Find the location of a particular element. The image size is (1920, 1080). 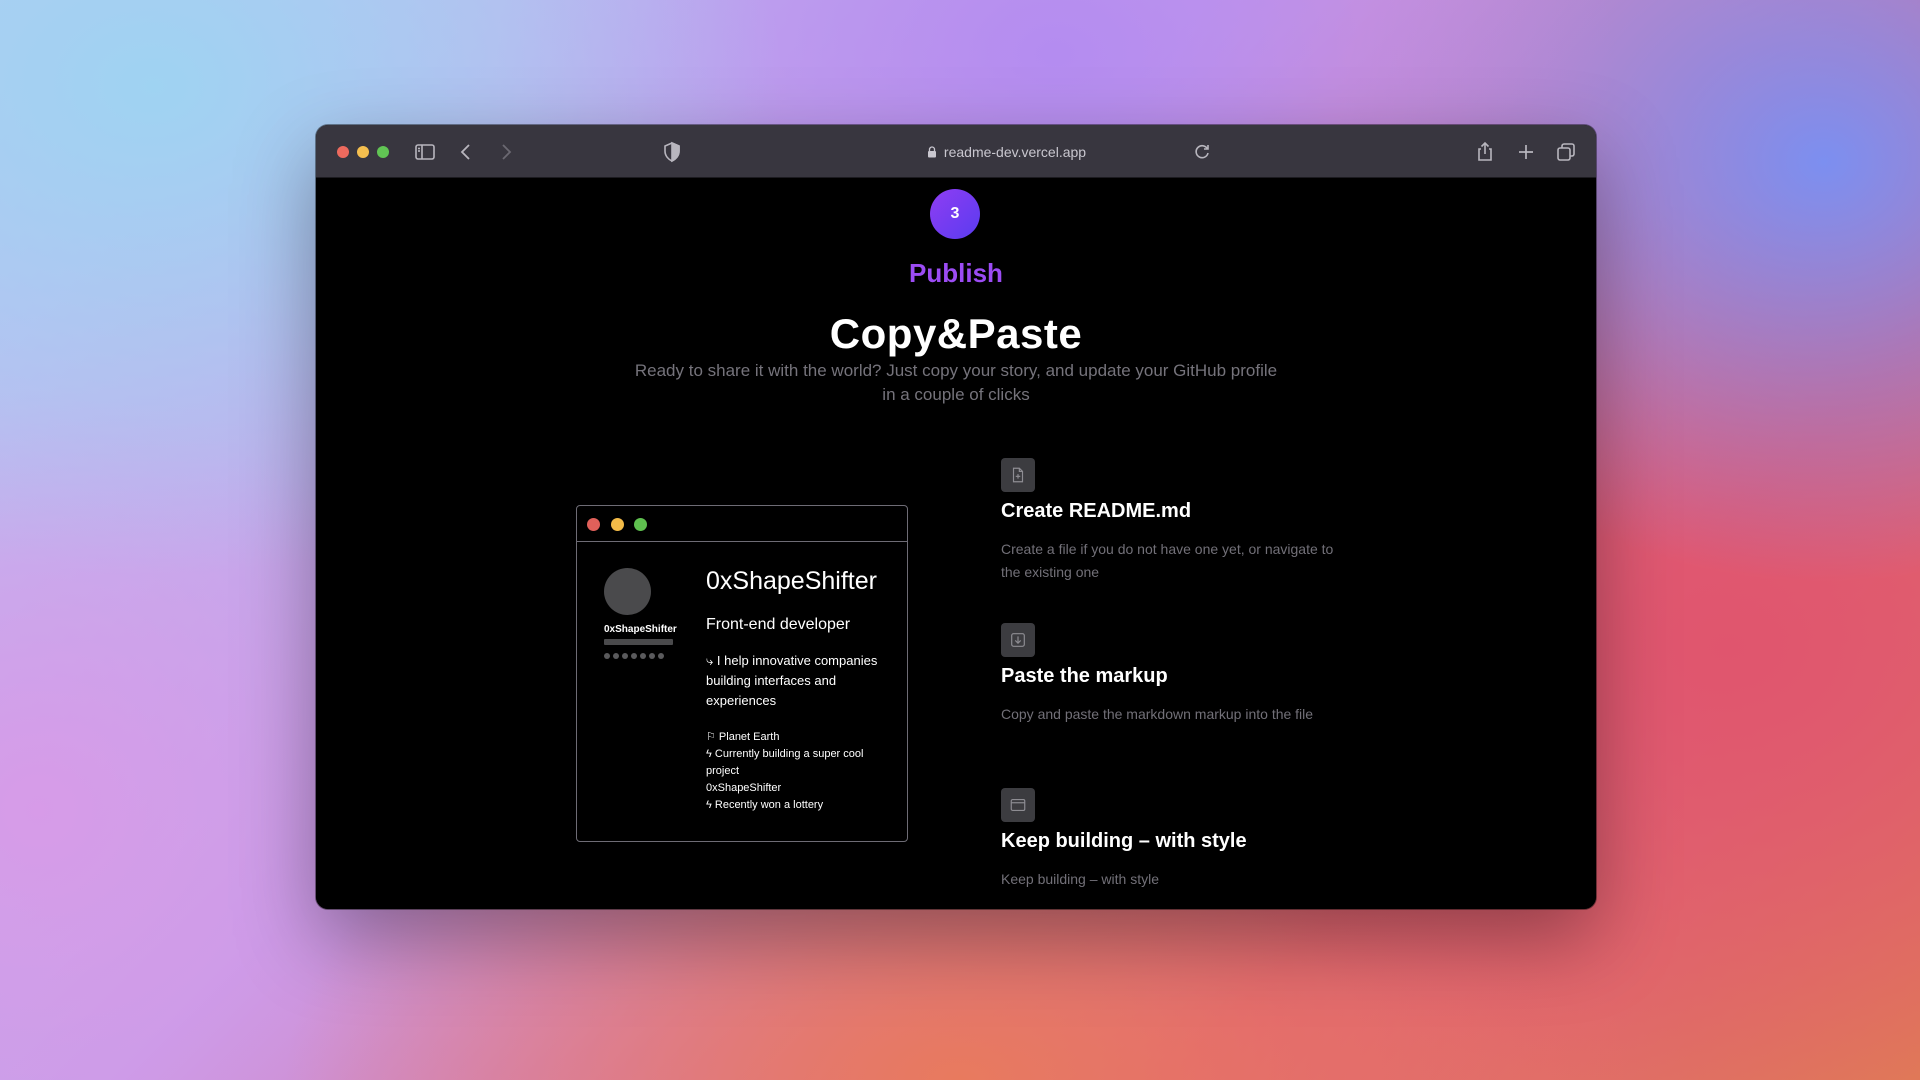

url-text: readme-dev.vercel.app is located at coordinates (1015, 152).